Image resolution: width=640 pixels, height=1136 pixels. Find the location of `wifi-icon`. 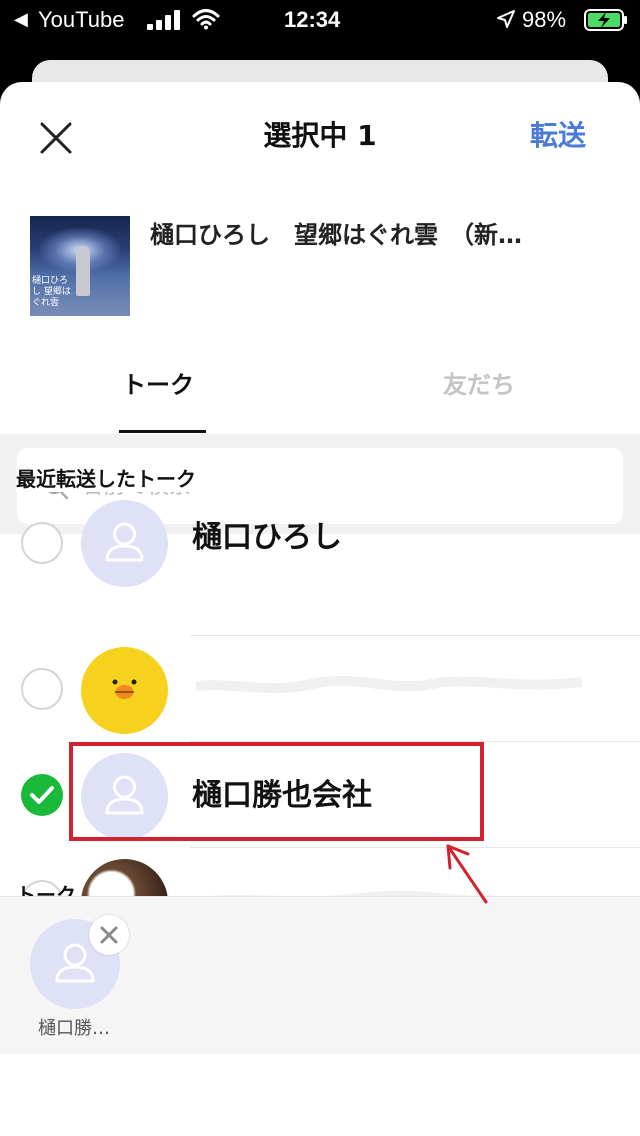

wifi-icon is located at coordinates (206, 19).